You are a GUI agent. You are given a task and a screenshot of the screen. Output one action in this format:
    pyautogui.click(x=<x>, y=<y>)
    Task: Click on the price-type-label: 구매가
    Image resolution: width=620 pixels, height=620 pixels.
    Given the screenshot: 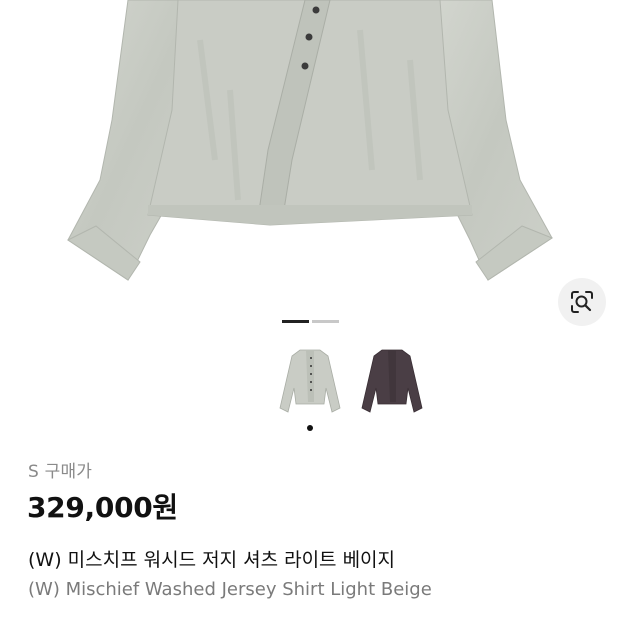 What is the action you would take?
    pyautogui.click(x=68, y=472)
    